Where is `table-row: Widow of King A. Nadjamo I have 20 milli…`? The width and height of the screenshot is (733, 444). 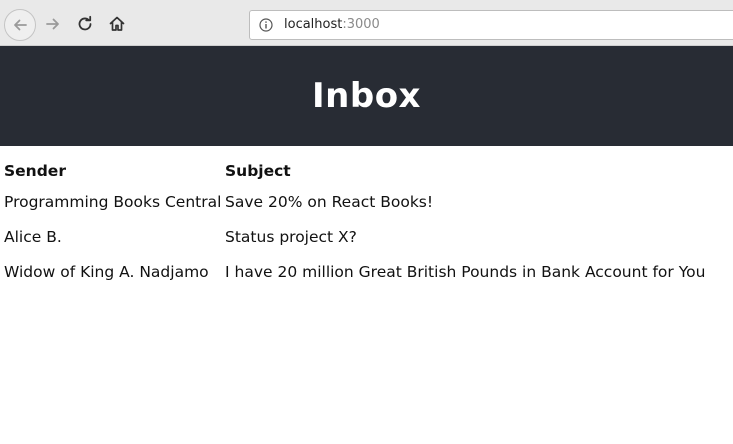
table-row: Widow of King A. Nadjamo I have 20 milli… is located at coordinates (354, 271).